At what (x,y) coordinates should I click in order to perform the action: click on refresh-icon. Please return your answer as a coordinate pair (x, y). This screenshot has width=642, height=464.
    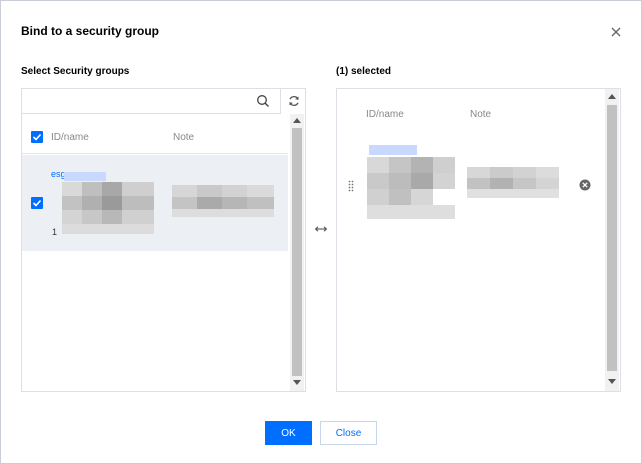
    Looking at the image, I should click on (294, 101).